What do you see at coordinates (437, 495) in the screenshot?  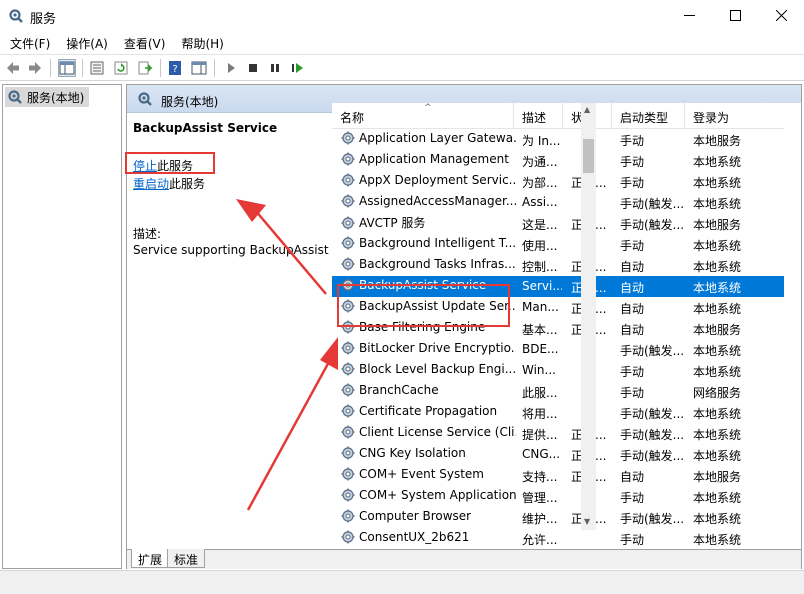 I see `service-name: COM+ System Application` at bounding box center [437, 495].